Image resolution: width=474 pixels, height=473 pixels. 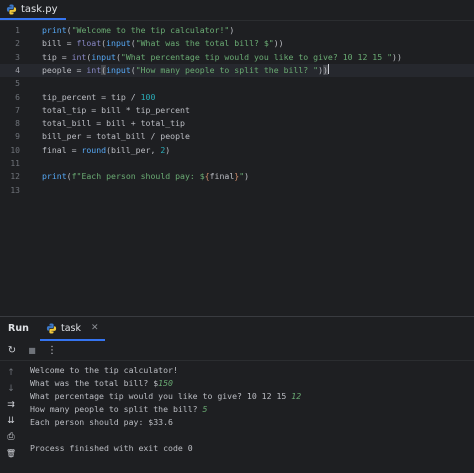 What do you see at coordinates (15, 177) in the screenshot?
I see `line-number: 12` at bounding box center [15, 177].